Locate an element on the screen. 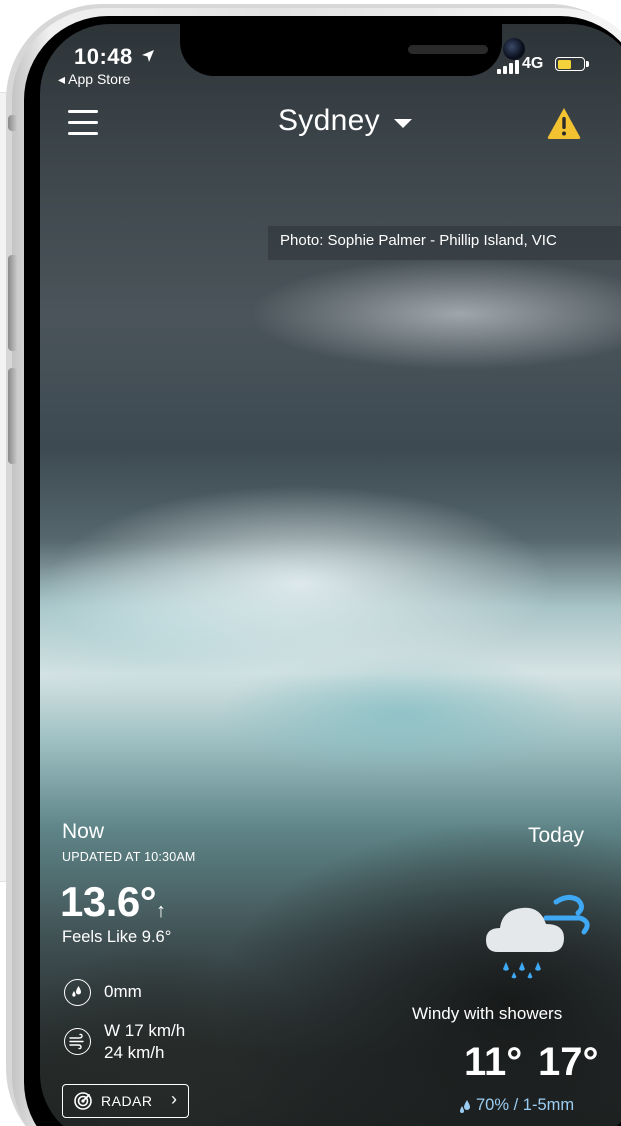 The image size is (621, 1126). back-to-app-store: ◂ App Store is located at coordinates (94, 79).